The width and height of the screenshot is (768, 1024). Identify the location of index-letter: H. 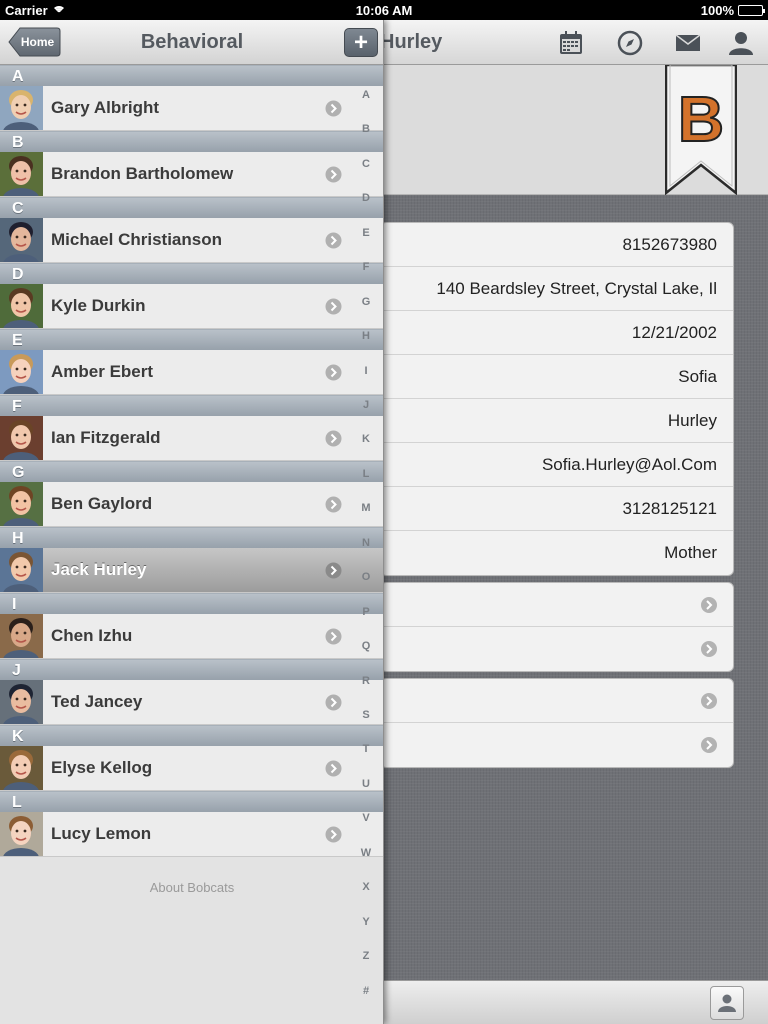
(366, 336).